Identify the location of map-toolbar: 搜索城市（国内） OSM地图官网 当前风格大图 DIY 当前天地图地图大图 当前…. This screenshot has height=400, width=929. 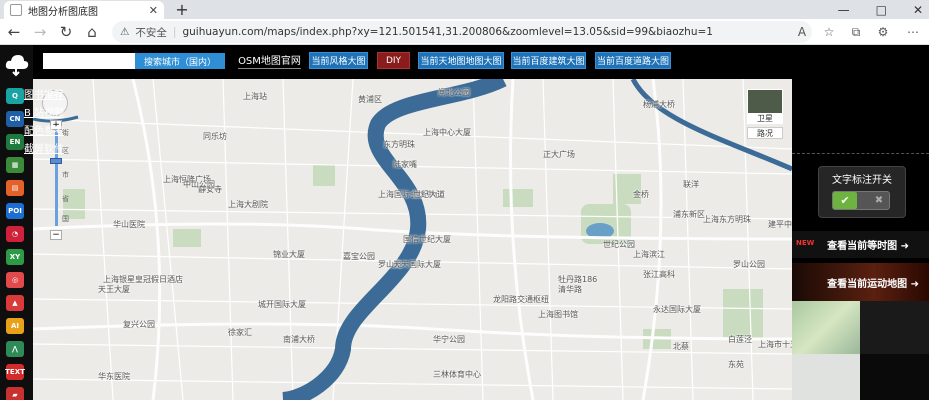
(481, 62).